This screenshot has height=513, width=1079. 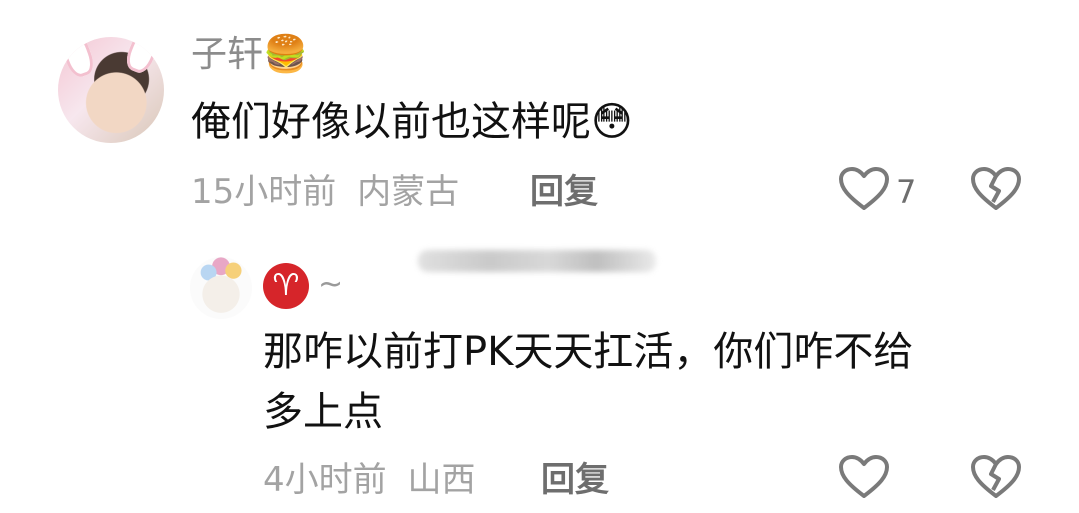 What do you see at coordinates (564, 192) in the screenshot?
I see `reply-button: 回复` at bounding box center [564, 192].